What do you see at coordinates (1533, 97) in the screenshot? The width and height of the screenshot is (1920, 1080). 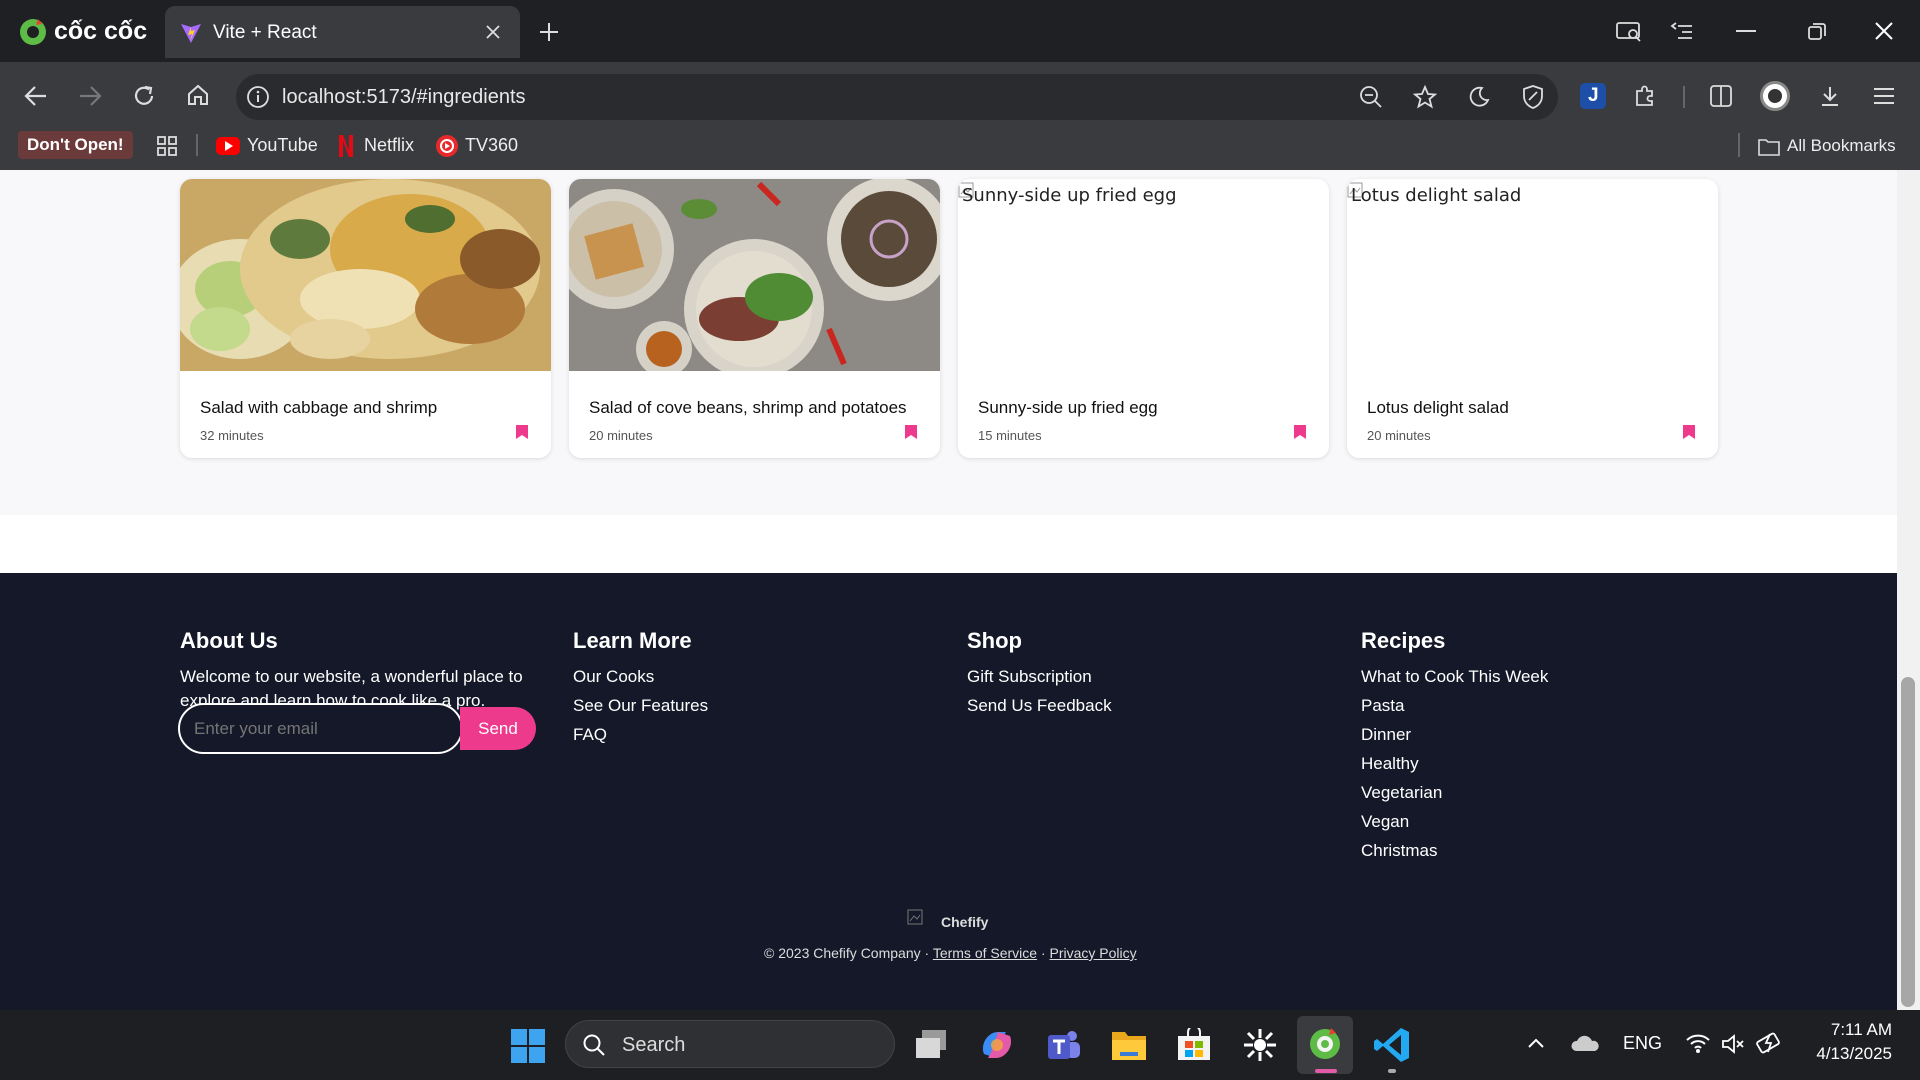 I see `adblock-shield-icon` at bounding box center [1533, 97].